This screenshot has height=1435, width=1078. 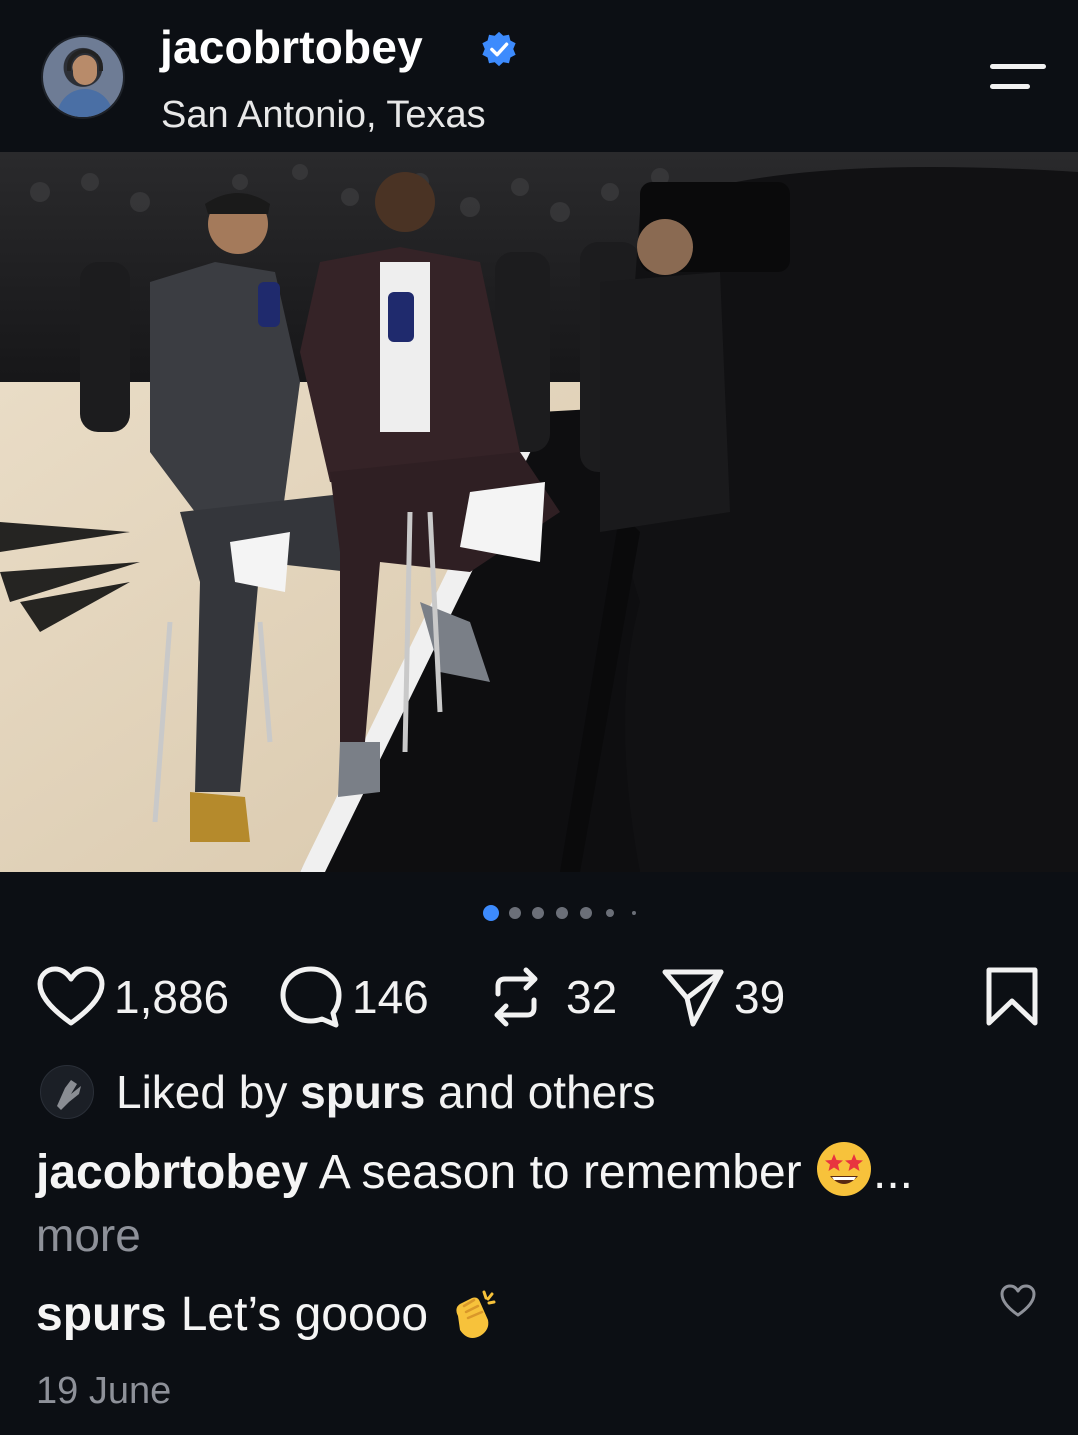 I want to click on carousel-dot-active, so click(x=491, y=913).